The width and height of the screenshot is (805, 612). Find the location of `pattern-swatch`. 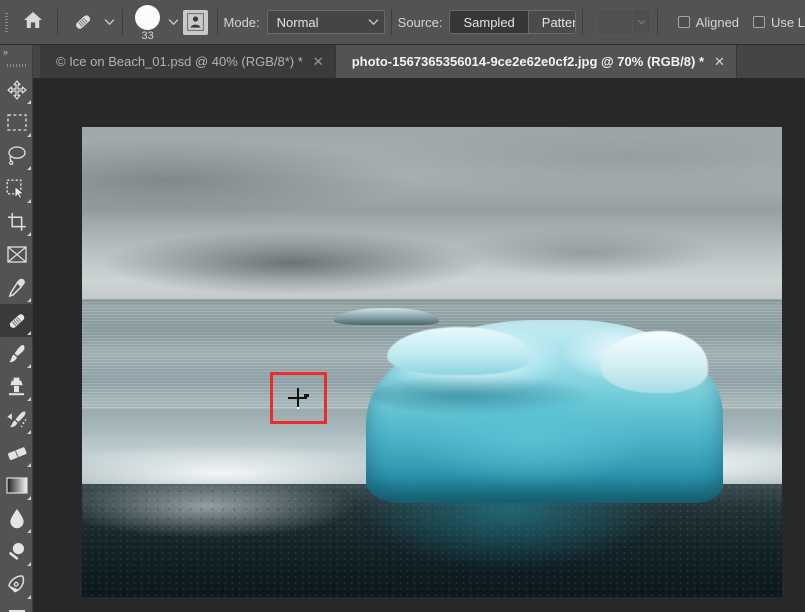

pattern-swatch is located at coordinates (614, 22).